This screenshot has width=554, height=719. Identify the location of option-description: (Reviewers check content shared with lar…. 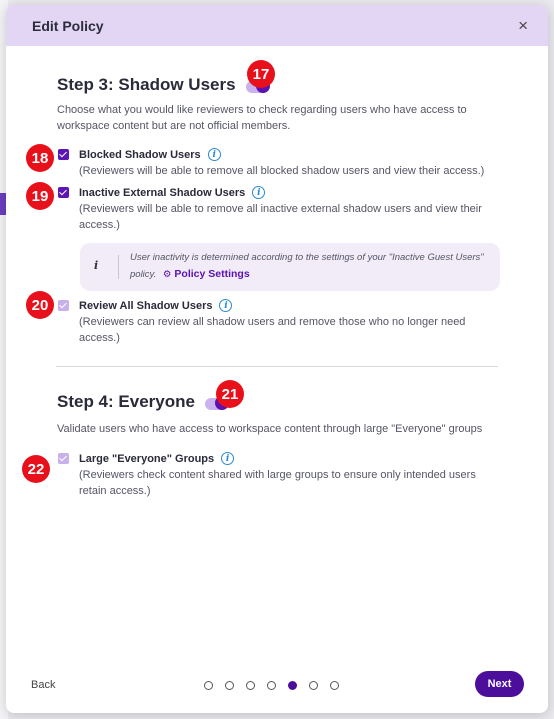
(277, 483).